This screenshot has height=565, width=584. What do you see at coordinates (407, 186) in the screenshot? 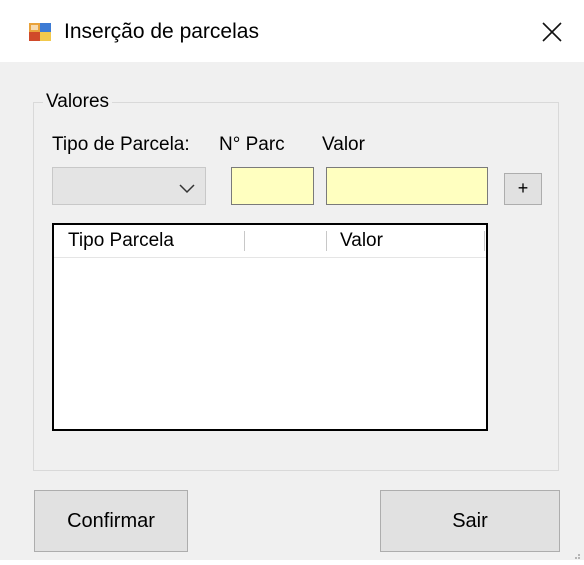
I see `valor-input` at bounding box center [407, 186].